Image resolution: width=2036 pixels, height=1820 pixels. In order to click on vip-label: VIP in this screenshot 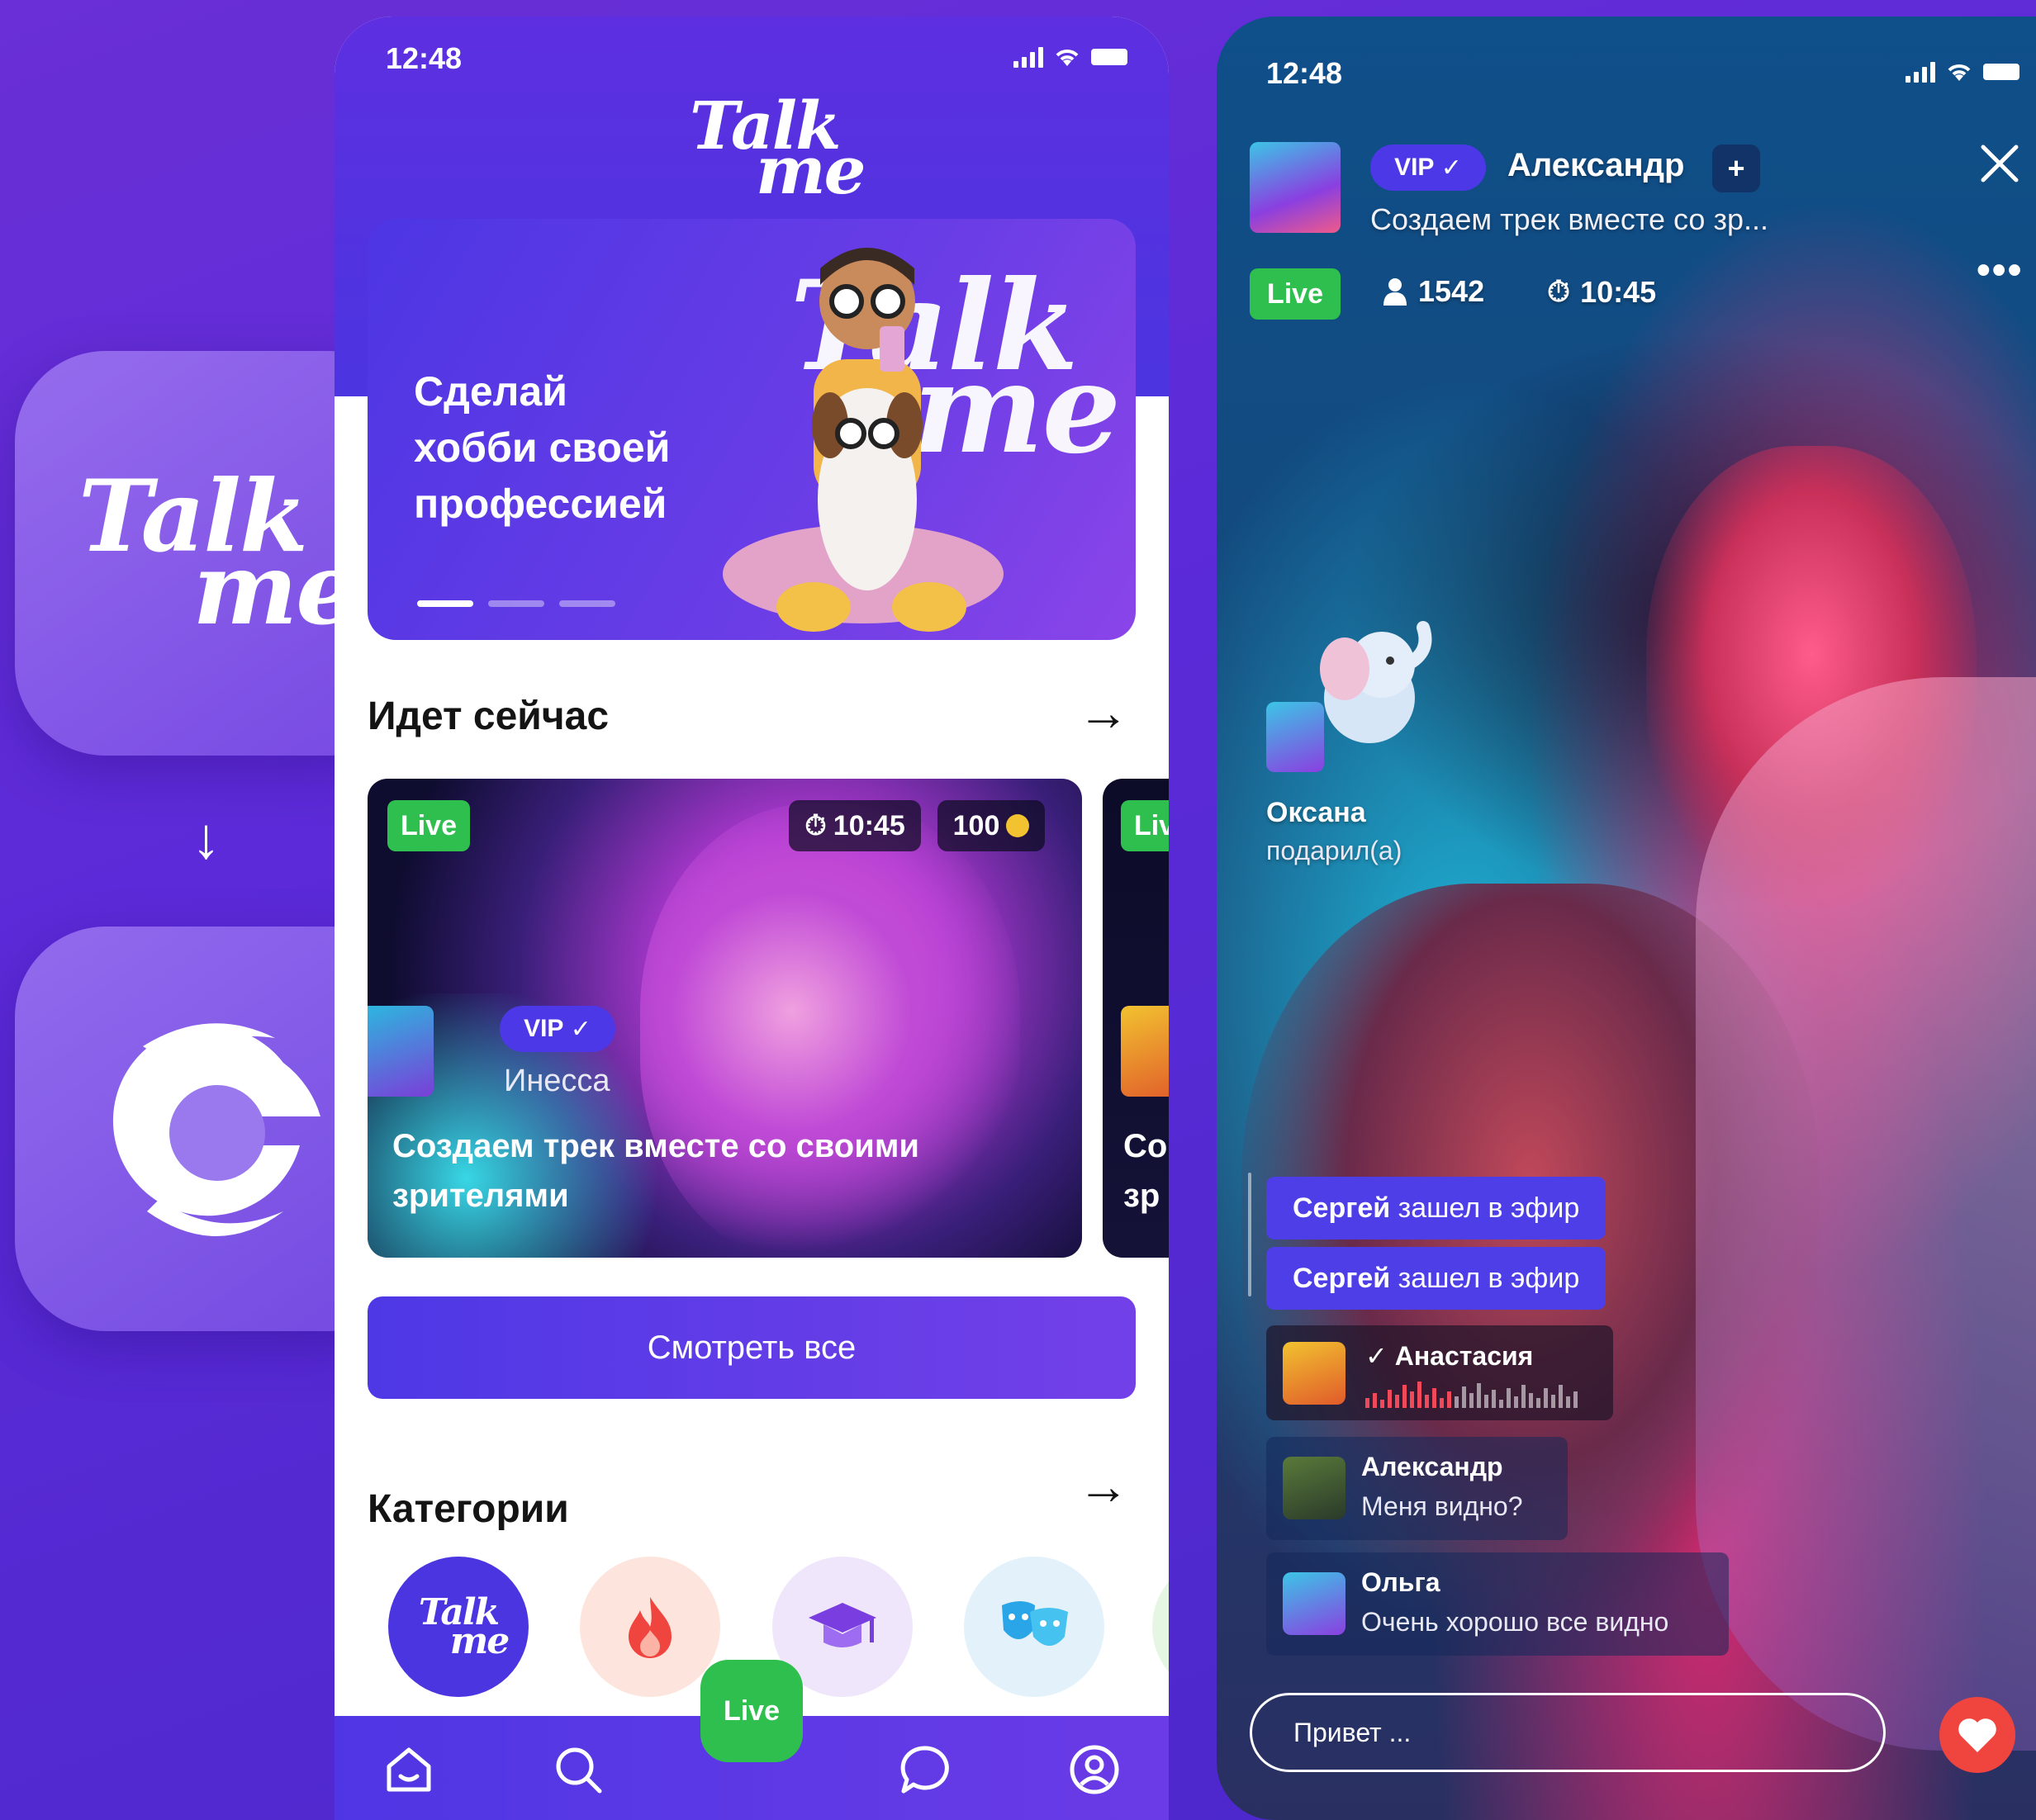, I will do `click(544, 1028)`.